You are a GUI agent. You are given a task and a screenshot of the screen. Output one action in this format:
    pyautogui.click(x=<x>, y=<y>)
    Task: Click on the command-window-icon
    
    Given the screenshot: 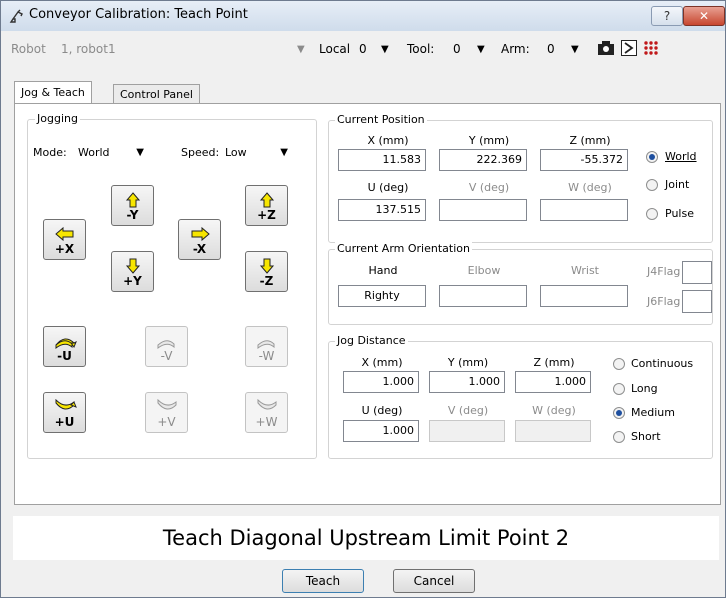 What is the action you would take?
    pyautogui.click(x=629, y=48)
    